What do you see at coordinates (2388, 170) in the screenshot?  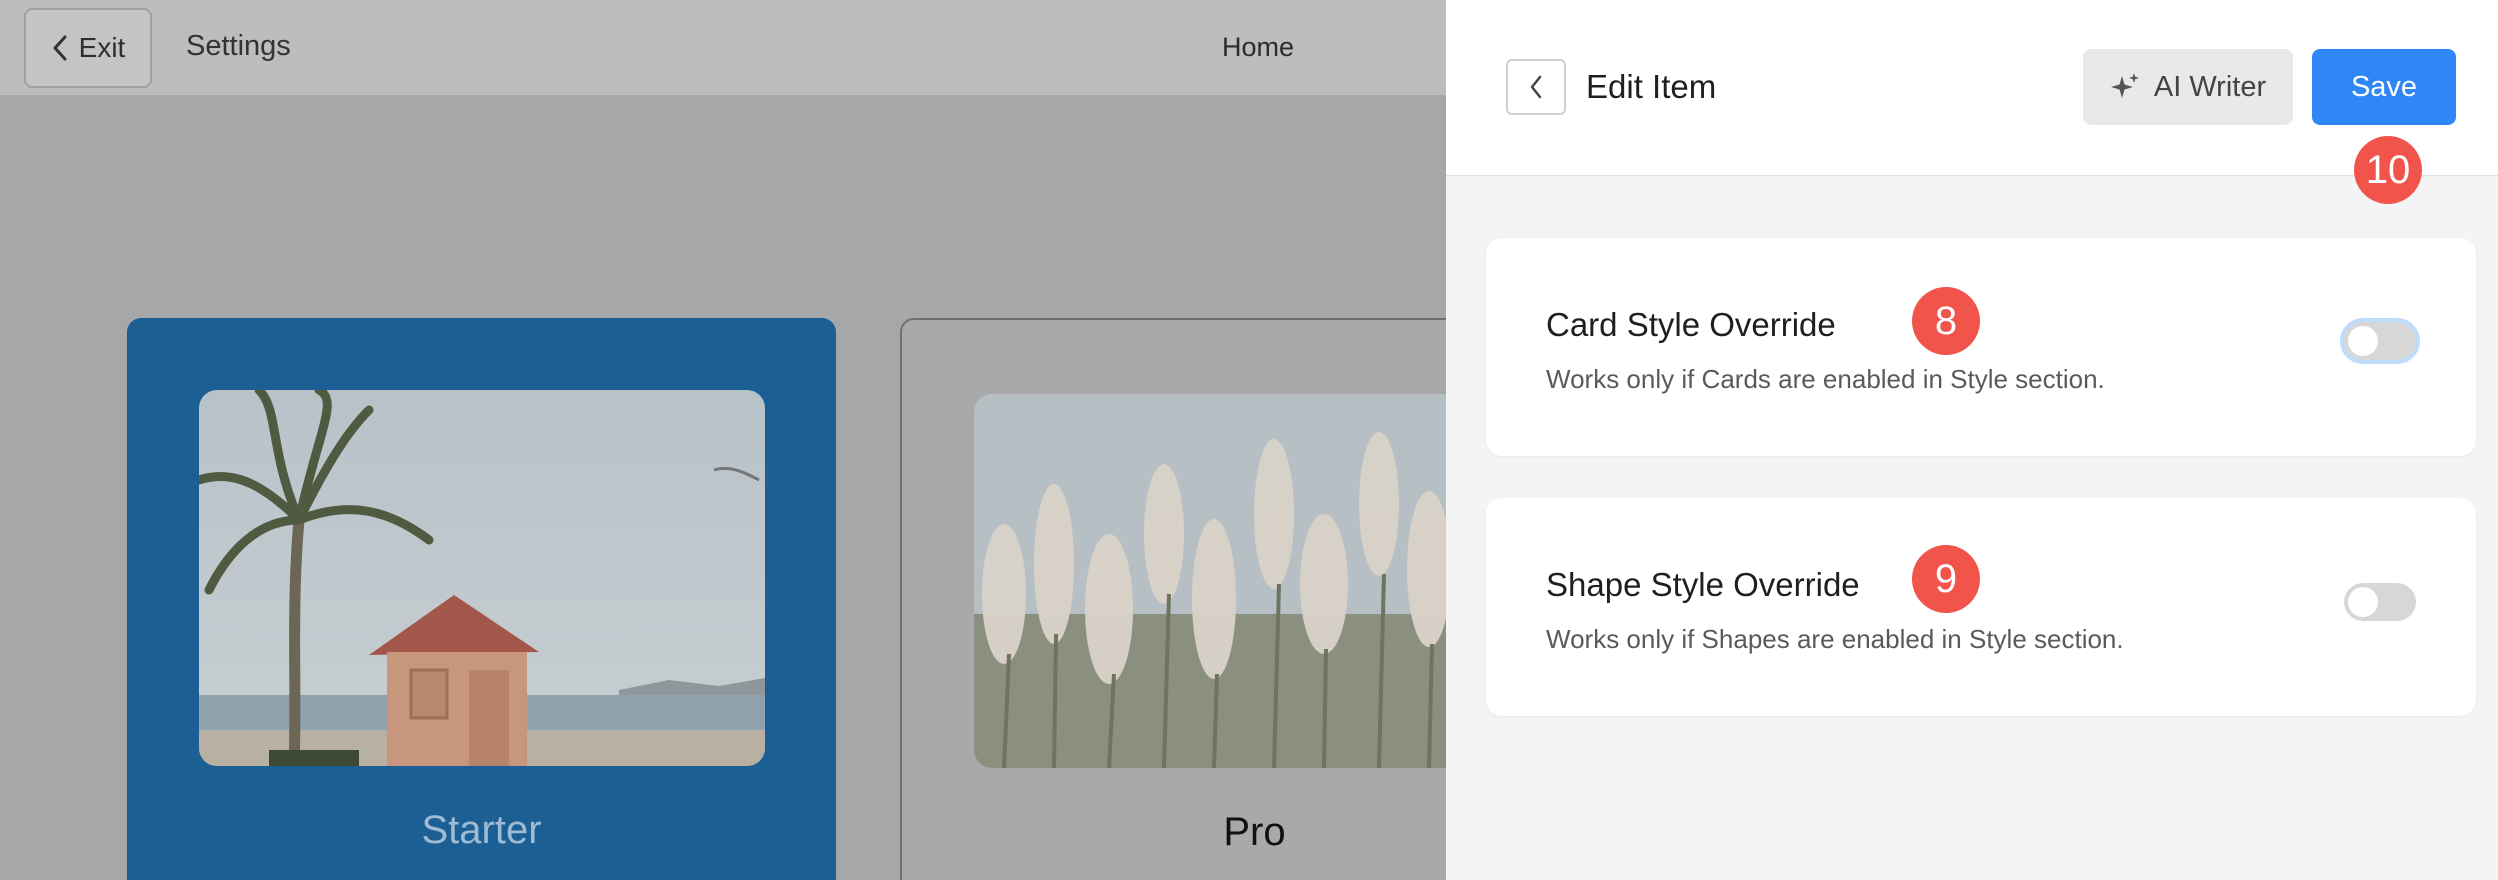 I see `step-badge-10: 10` at bounding box center [2388, 170].